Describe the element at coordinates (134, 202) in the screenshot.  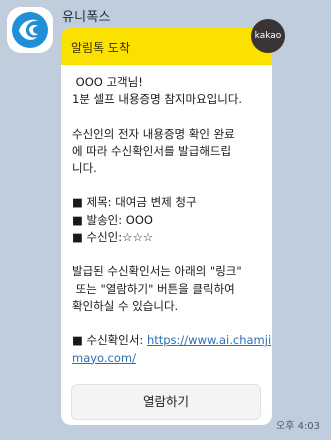
I see `message-line: ■ 제목: 대여금 변제 청구` at that location.